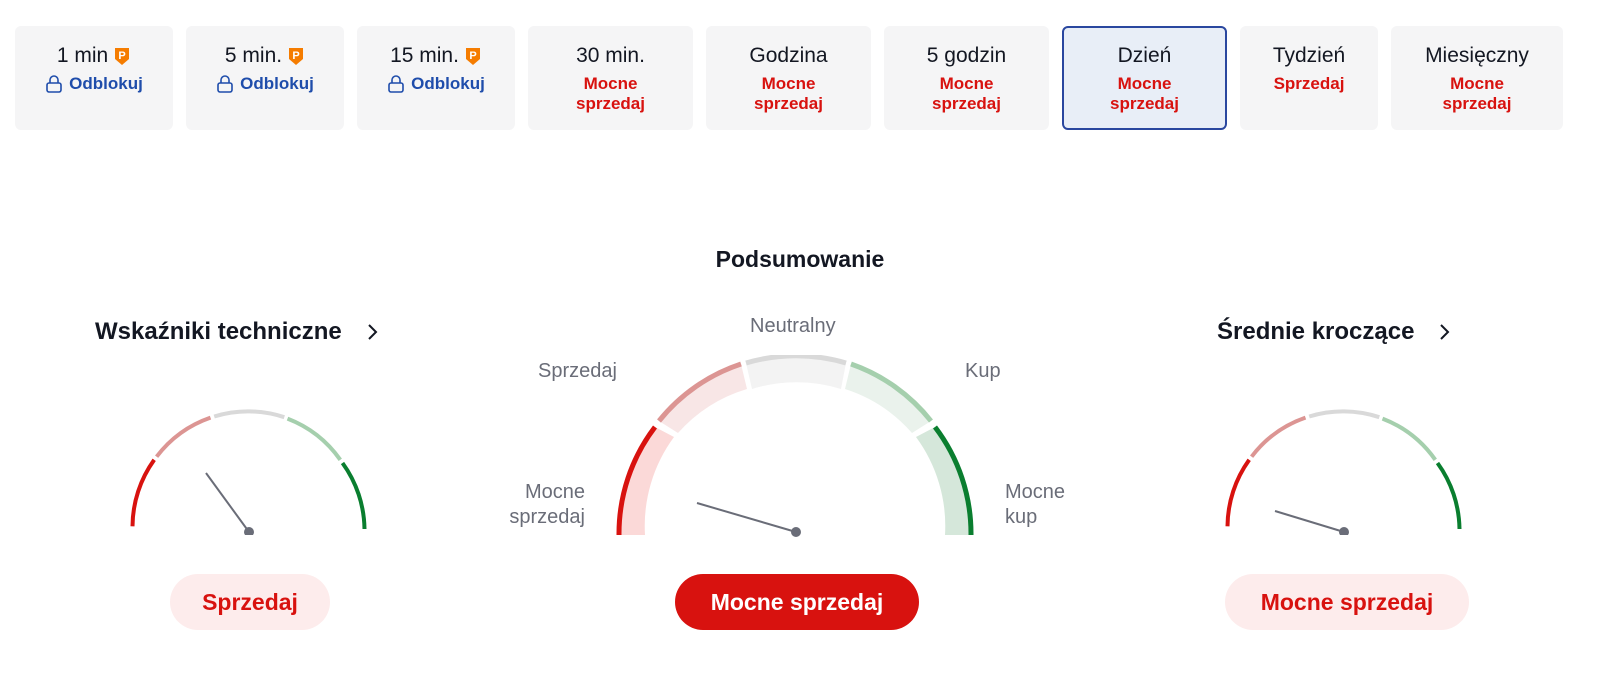 The height and width of the screenshot is (690, 1600). I want to click on tab-15min: 15 min. P Odblokuj, so click(436, 78).